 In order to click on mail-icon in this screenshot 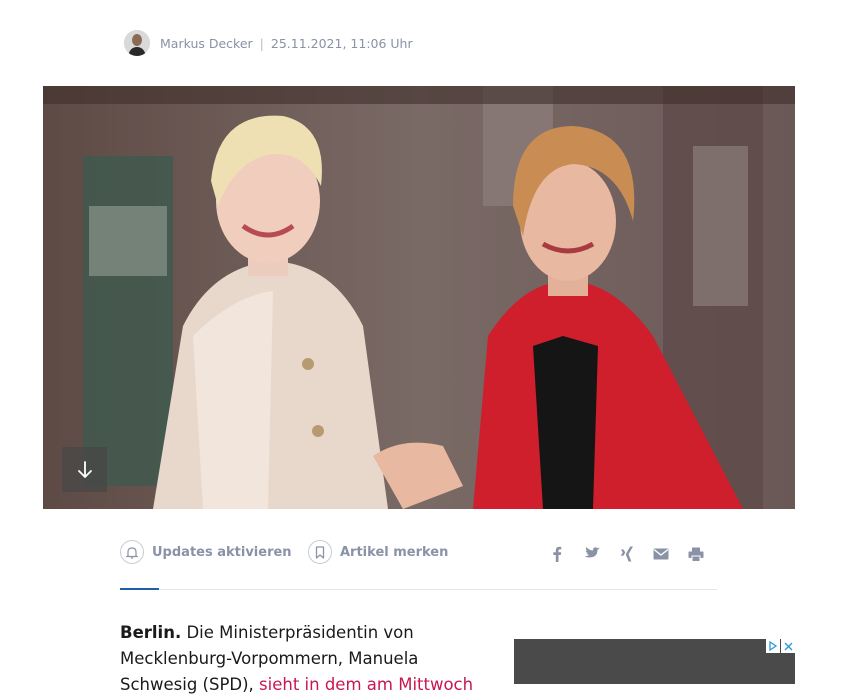, I will do `click(661, 554)`.